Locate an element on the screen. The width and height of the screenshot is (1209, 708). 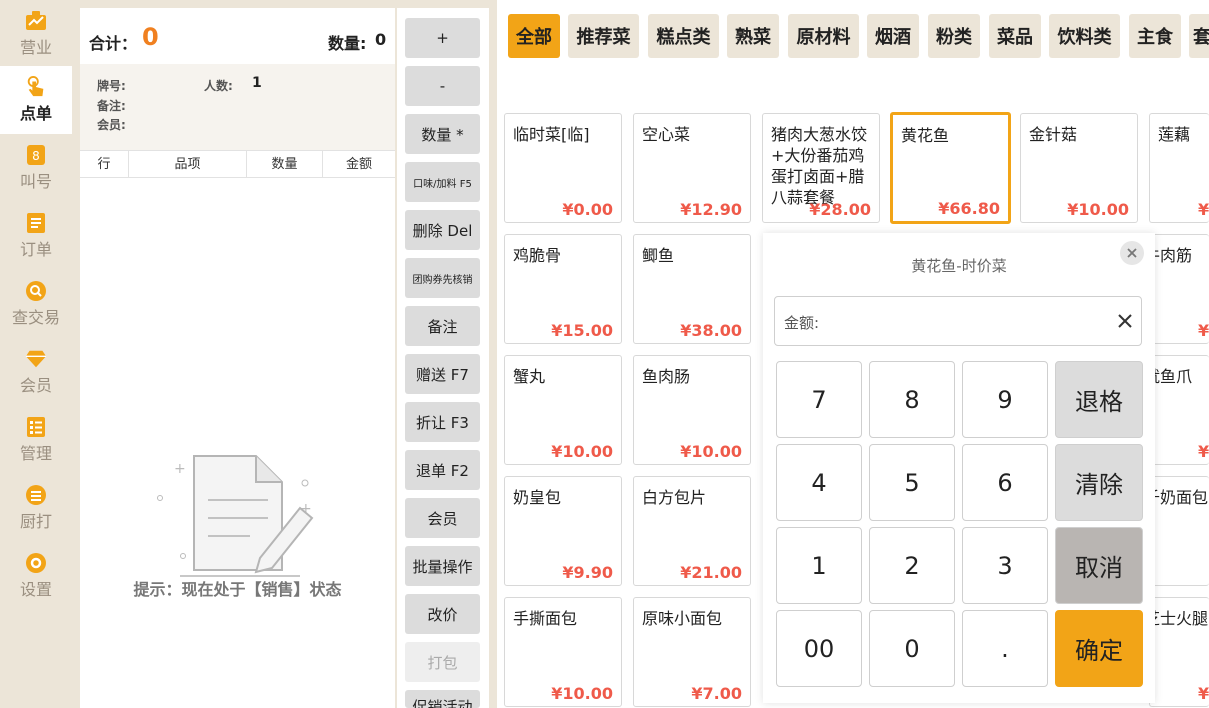
category-tab: 菜品 is located at coordinates (1015, 36).